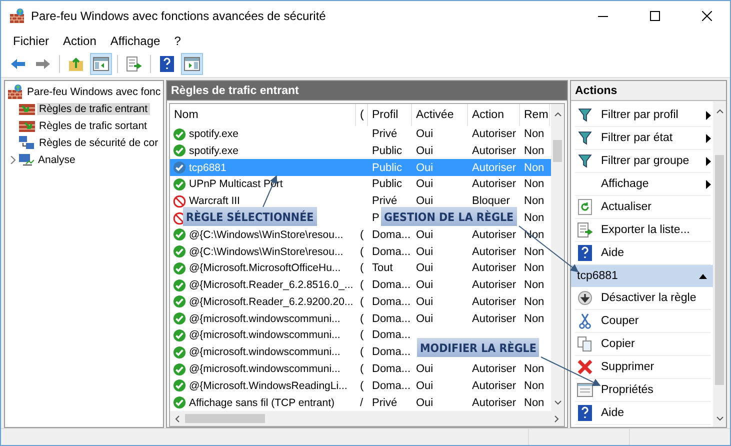 This screenshot has height=446, width=731. Describe the element at coordinates (17, 16) in the screenshot. I see `firewall-icon` at that location.